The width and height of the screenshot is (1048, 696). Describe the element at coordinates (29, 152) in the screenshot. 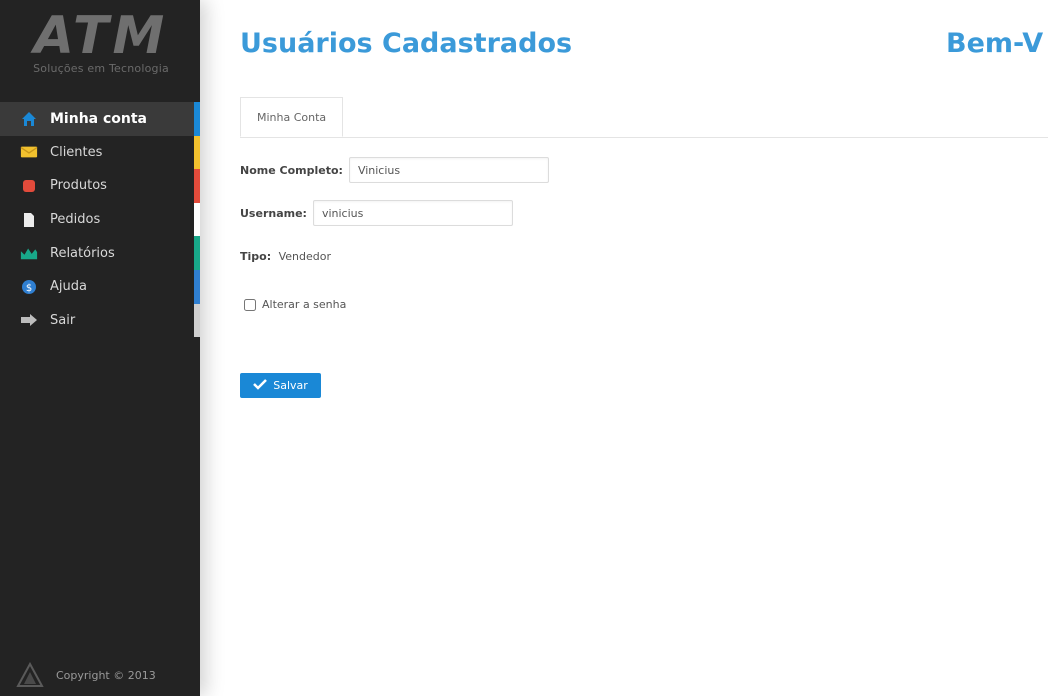

I see `clients-icon` at that location.